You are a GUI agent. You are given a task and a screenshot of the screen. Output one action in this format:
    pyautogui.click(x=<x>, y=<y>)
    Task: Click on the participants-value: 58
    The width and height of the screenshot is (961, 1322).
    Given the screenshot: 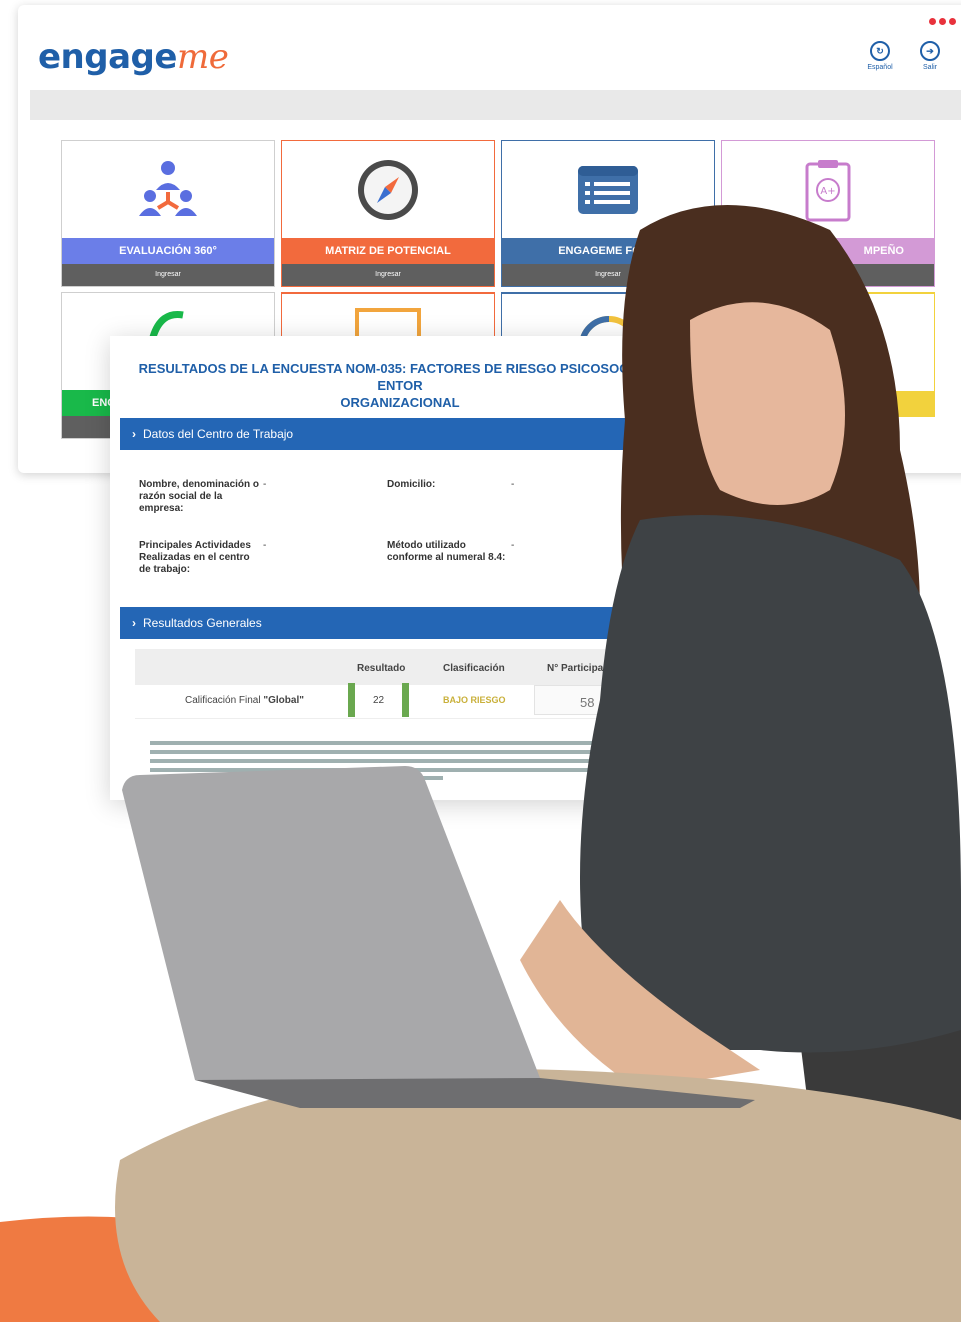 What is the action you would take?
    pyautogui.click(x=587, y=702)
    